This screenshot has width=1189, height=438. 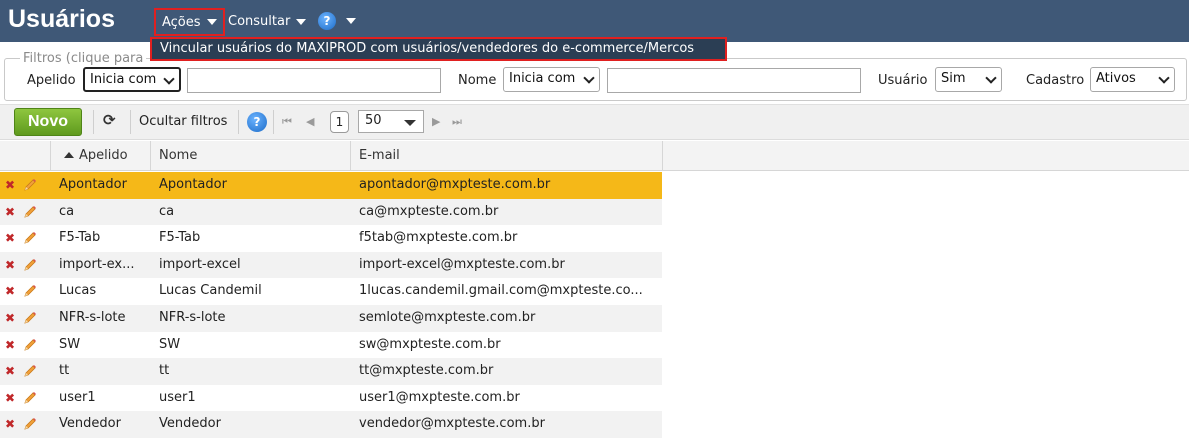 What do you see at coordinates (287, 122) in the screenshot?
I see `first-page-icon: ⏮` at bounding box center [287, 122].